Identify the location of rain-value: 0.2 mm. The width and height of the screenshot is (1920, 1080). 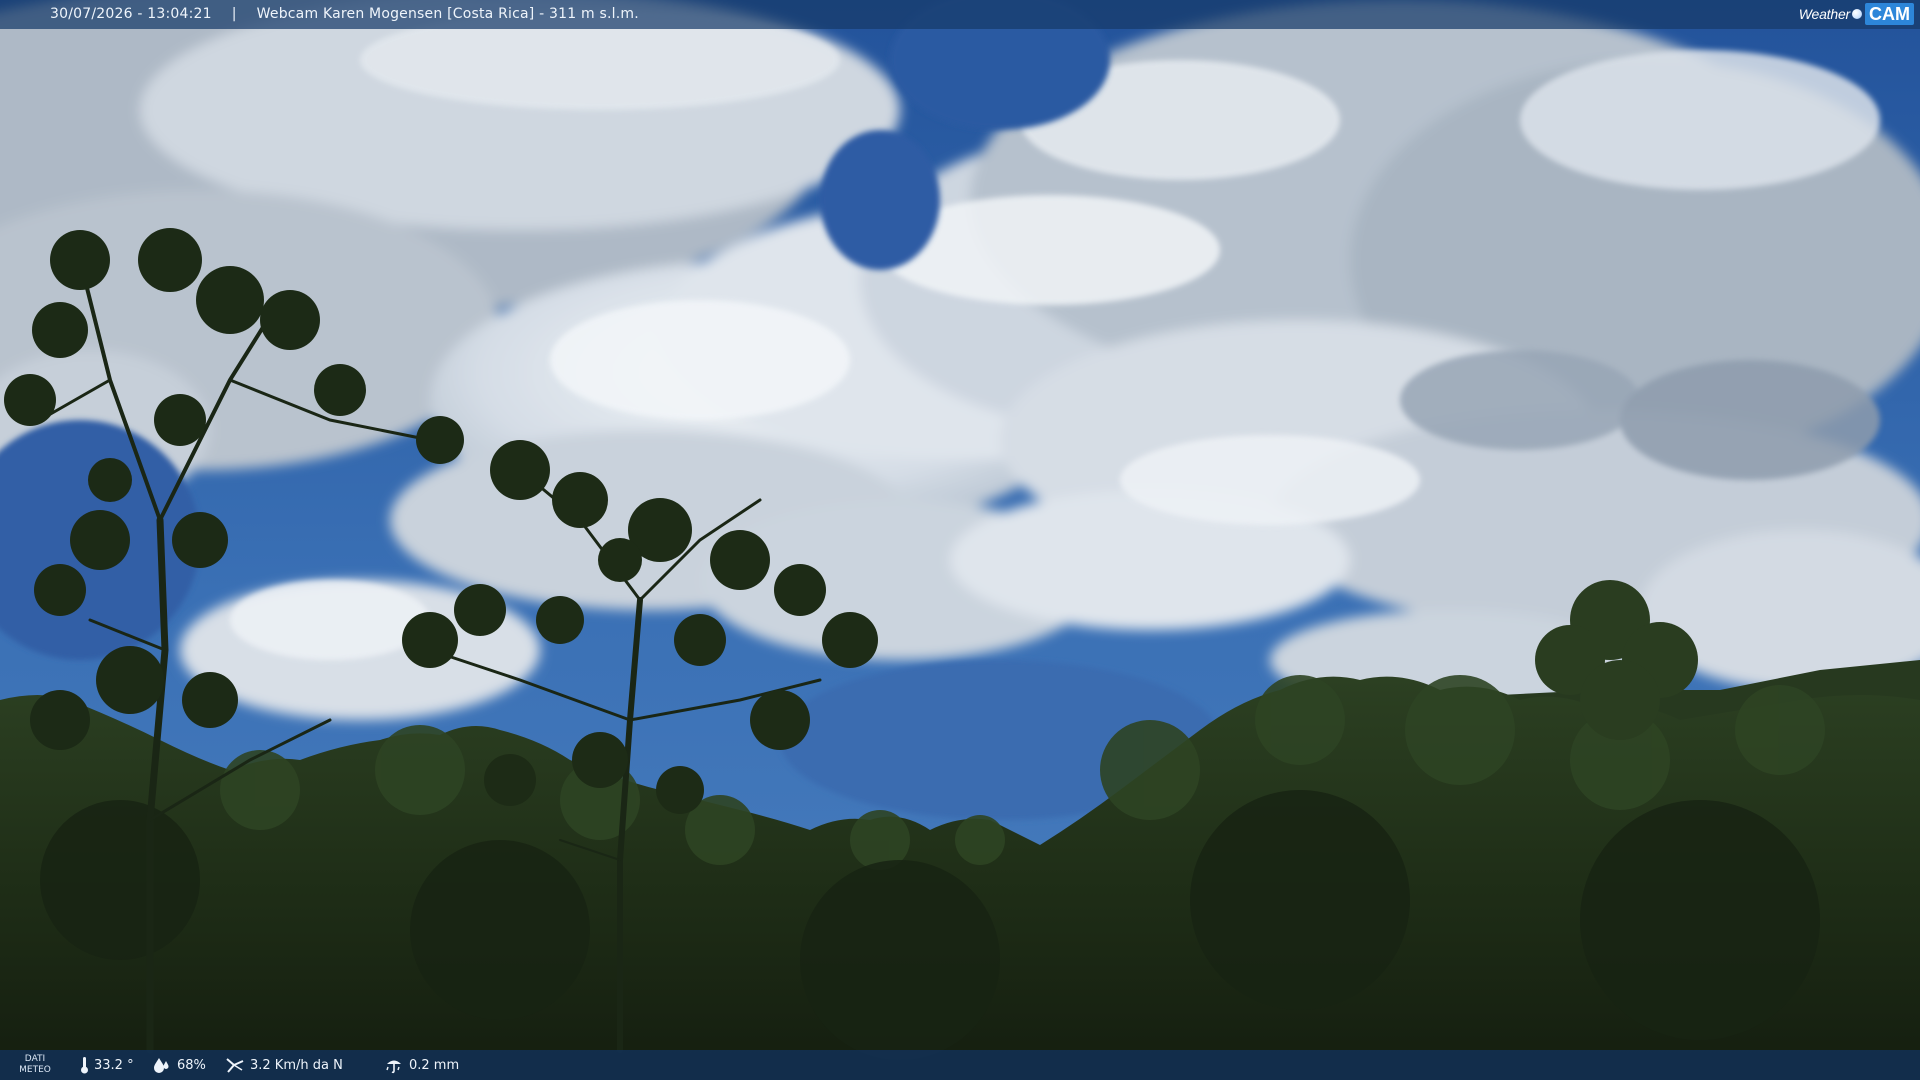
(434, 1065).